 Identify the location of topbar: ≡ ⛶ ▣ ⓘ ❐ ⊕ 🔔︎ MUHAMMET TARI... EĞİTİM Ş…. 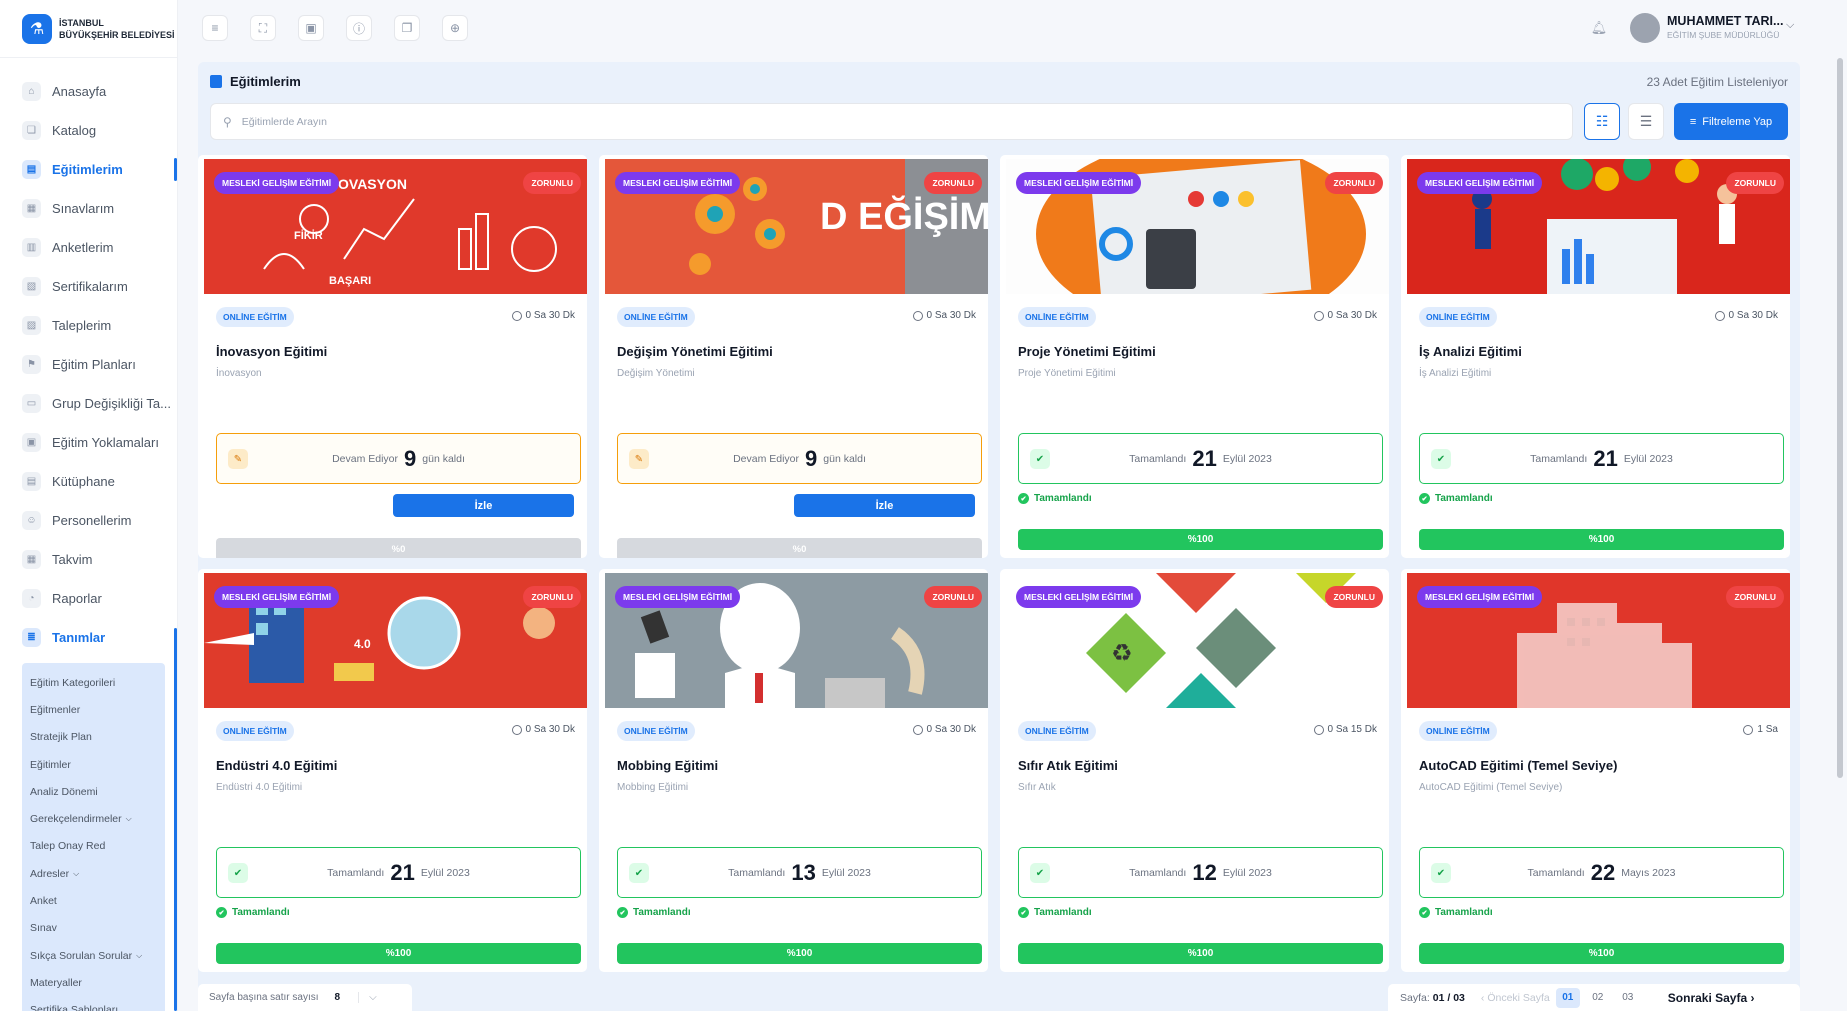
(1012, 29).